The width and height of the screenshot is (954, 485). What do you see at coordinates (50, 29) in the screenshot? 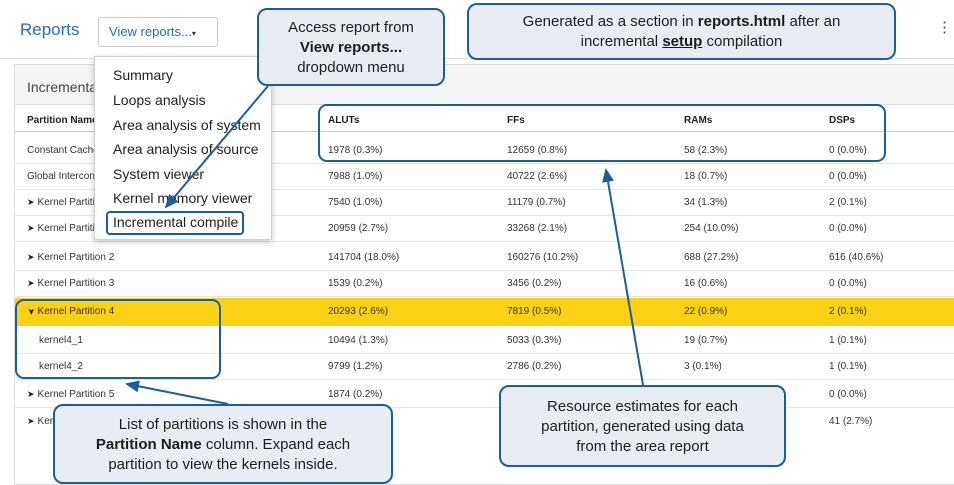
I see `page-title: Reports` at bounding box center [50, 29].